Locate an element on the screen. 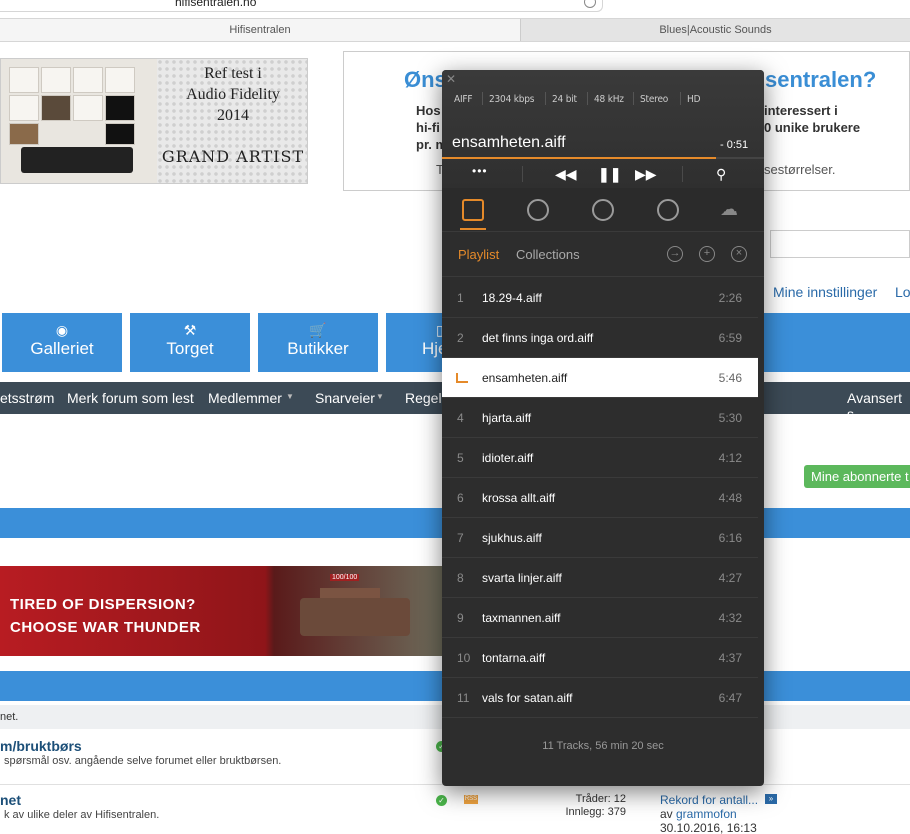 This screenshot has height=834, width=910. subnav-members: Medlemmer is located at coordinates (245, 398).